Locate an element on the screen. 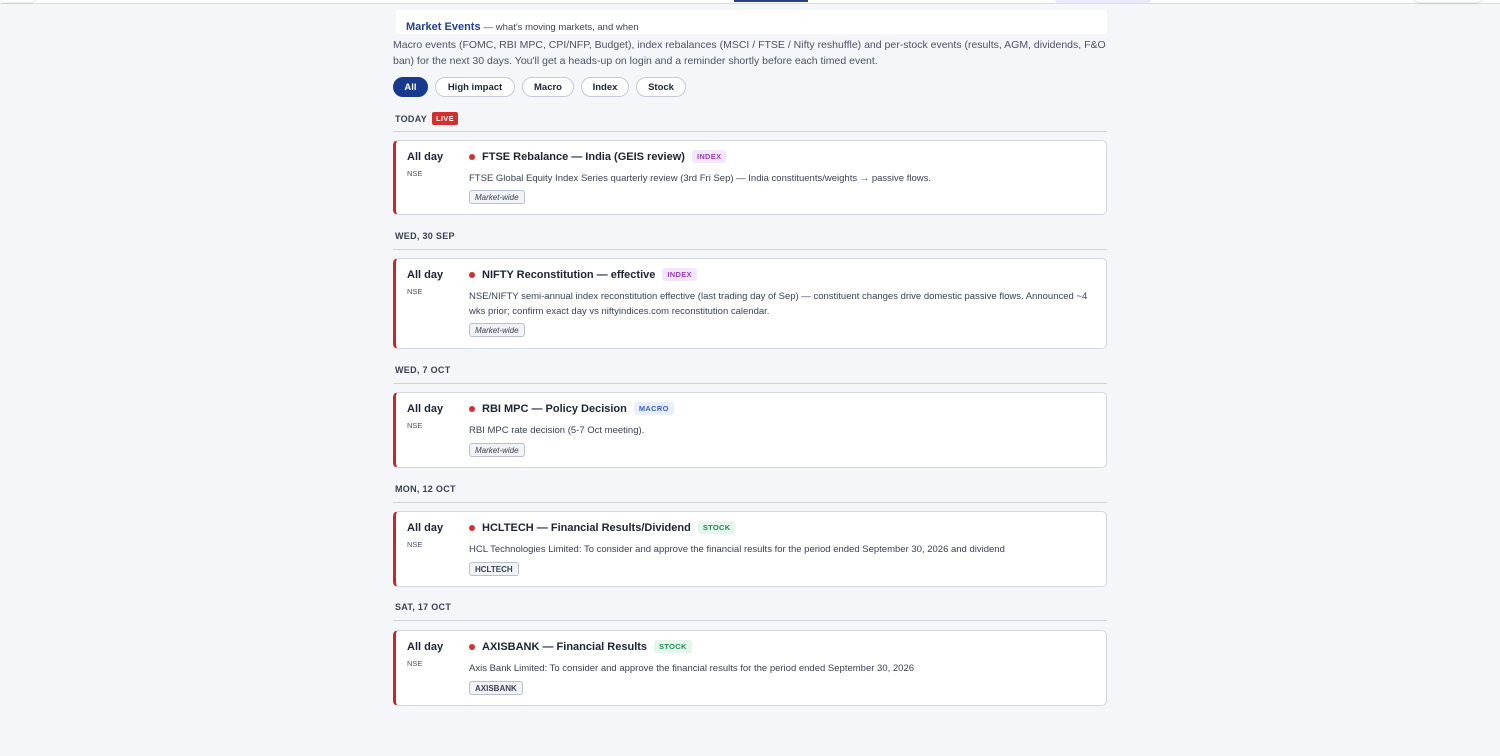 The height and width of the screenshot is (756, 1500). event-symbol-tag: AXISBANK is located at coordinates (496, 688).